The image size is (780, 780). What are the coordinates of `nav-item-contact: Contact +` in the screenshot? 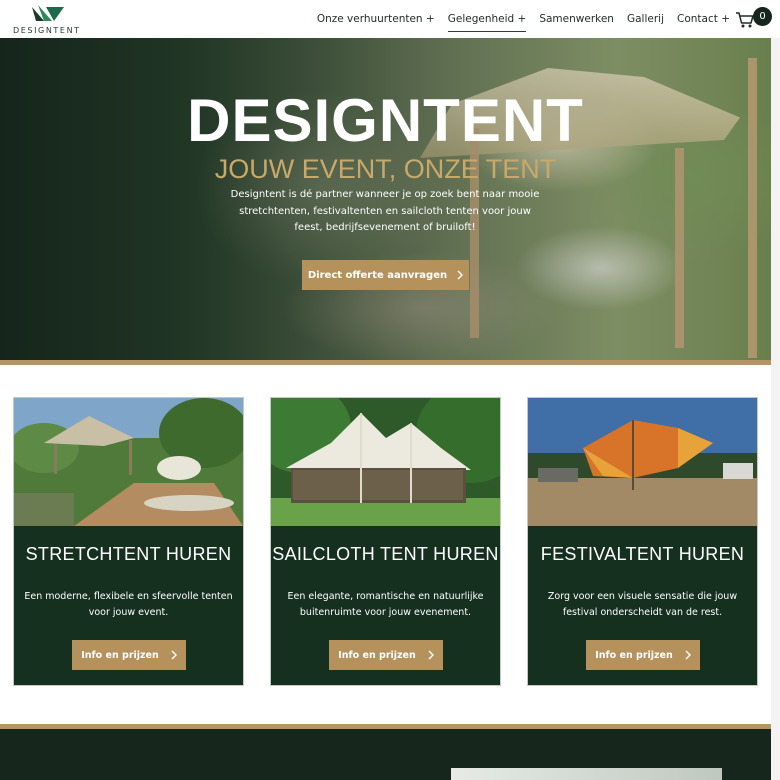 It's located at (703, 19).